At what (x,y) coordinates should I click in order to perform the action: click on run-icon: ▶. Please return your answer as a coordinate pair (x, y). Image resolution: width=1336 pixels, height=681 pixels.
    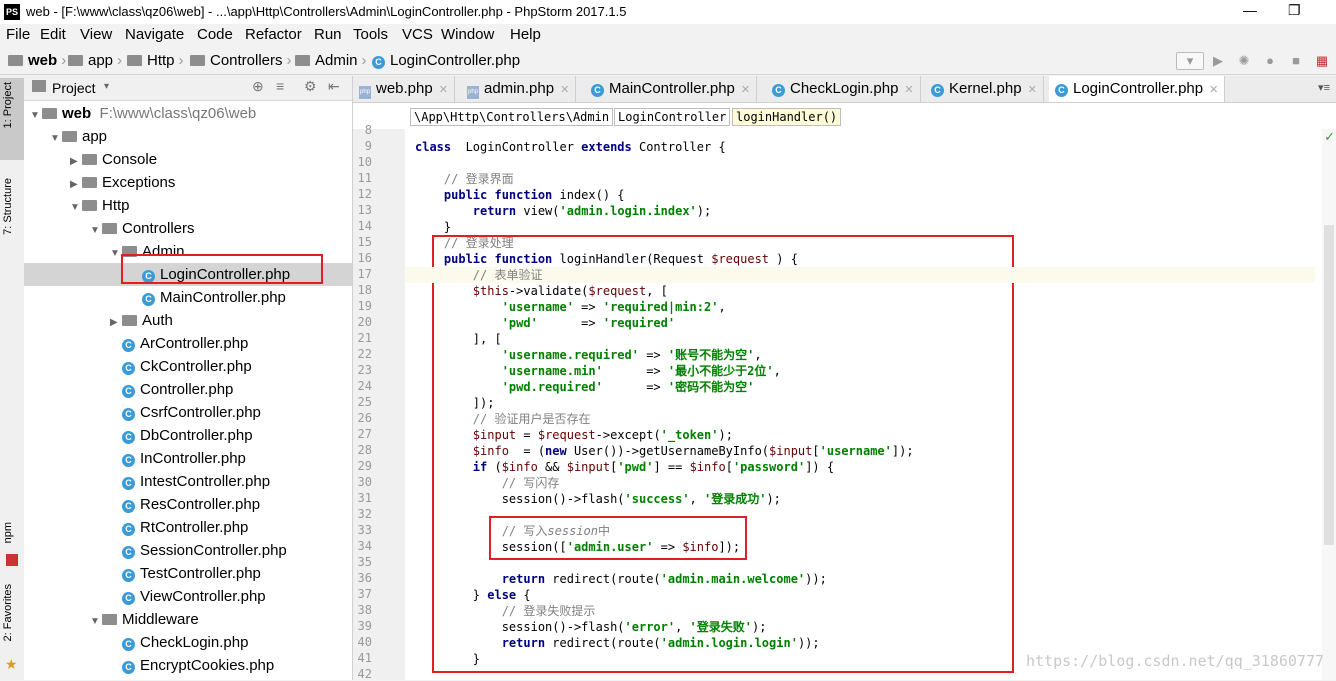
    Looking at the image, I should click on (1218, 61).